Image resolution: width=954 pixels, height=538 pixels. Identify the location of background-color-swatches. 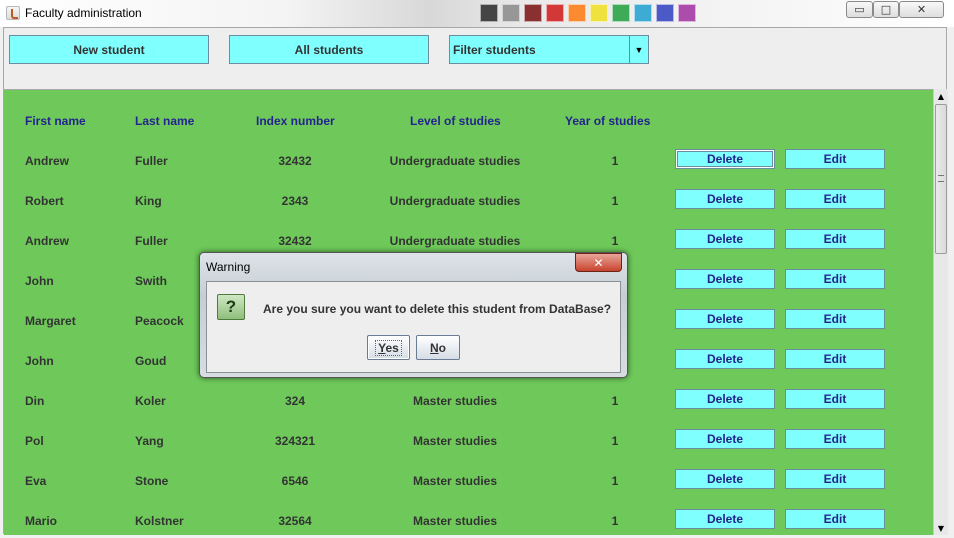
(588, 14).